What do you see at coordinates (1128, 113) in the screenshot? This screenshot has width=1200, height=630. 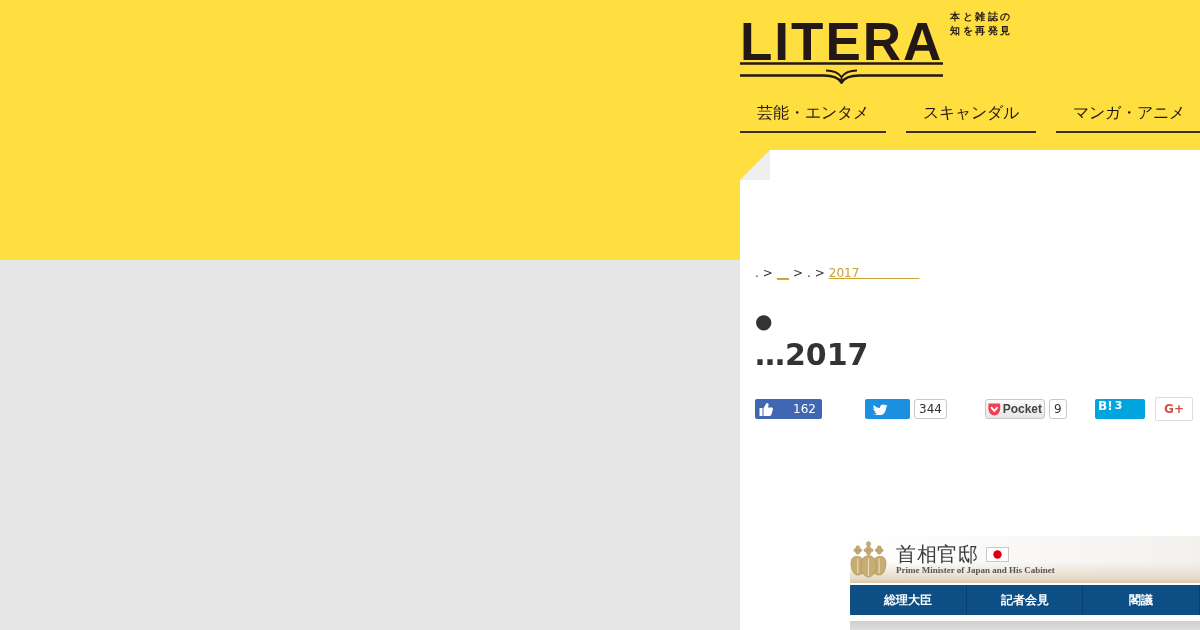 I see `nav-link: マンガ・アニメ` at bounding box center [1128, 113].